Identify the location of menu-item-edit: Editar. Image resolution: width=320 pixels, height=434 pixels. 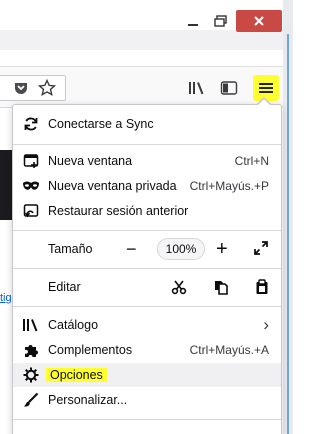
(147, 287).